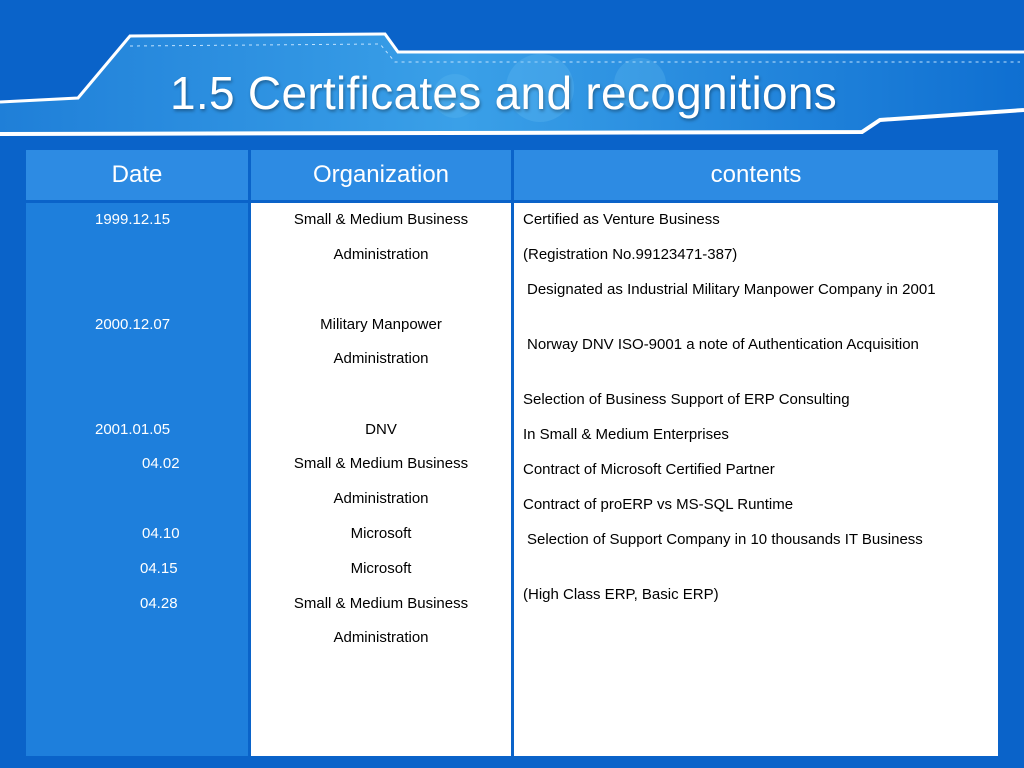  Describe the element at coordinates (621, 219) in the screenshot. I see `content-entry: Certified as Venture Business` at that location.